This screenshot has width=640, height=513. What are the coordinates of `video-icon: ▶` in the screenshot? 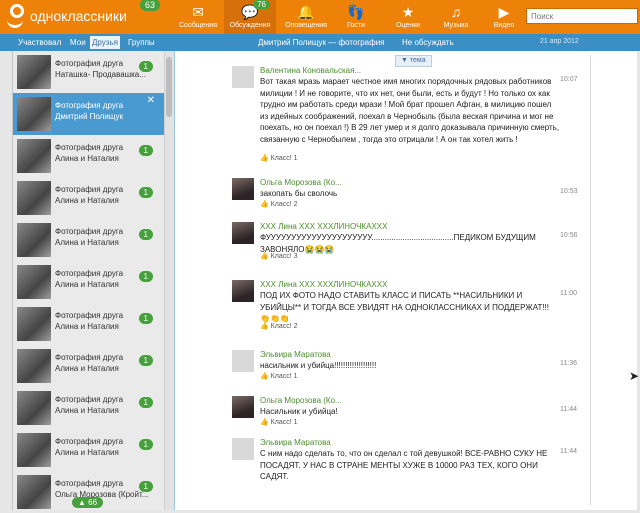 It's located at (504, 12).